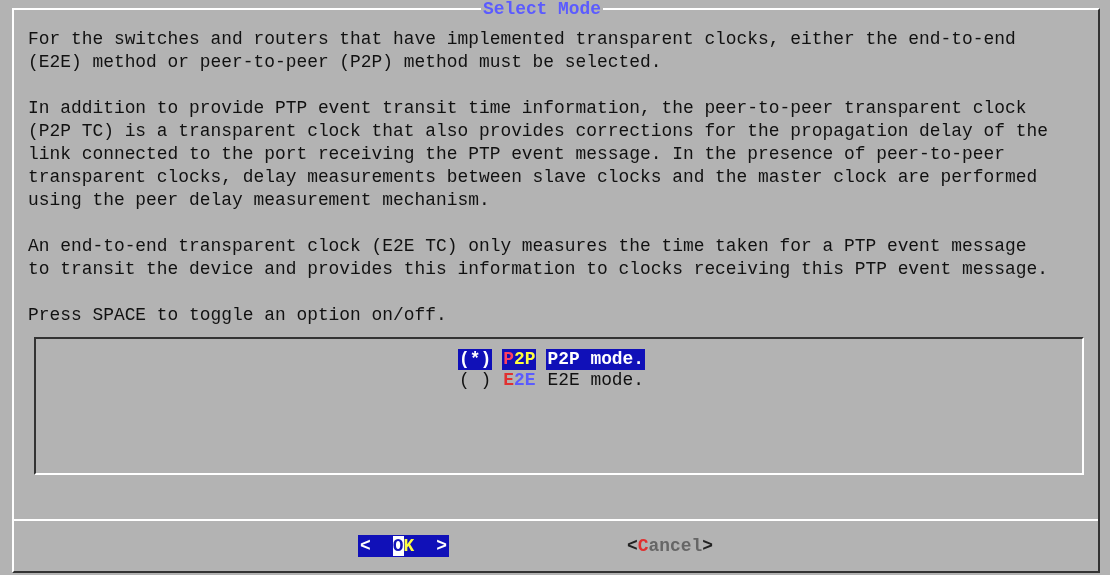  What do you see at coordinates (538, 258) in the screenshot?
I see `description-paragraph: An end-to-end transparent clock (E2E TC) only measures the time taken for a PTP event message to transit the device and provides this information to clocks receiving this PTP event message.` at bounding box center [538, 258].